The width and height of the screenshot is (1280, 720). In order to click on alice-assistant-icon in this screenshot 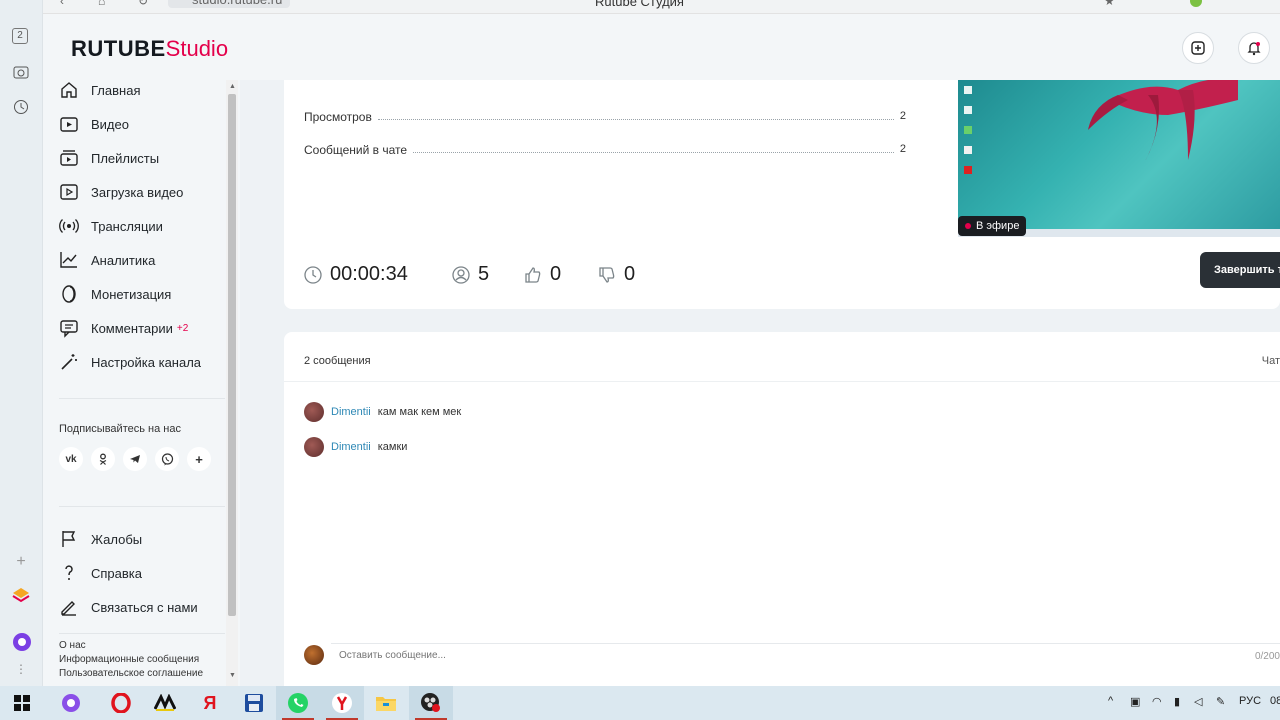, I will do `click(21, 641)`.